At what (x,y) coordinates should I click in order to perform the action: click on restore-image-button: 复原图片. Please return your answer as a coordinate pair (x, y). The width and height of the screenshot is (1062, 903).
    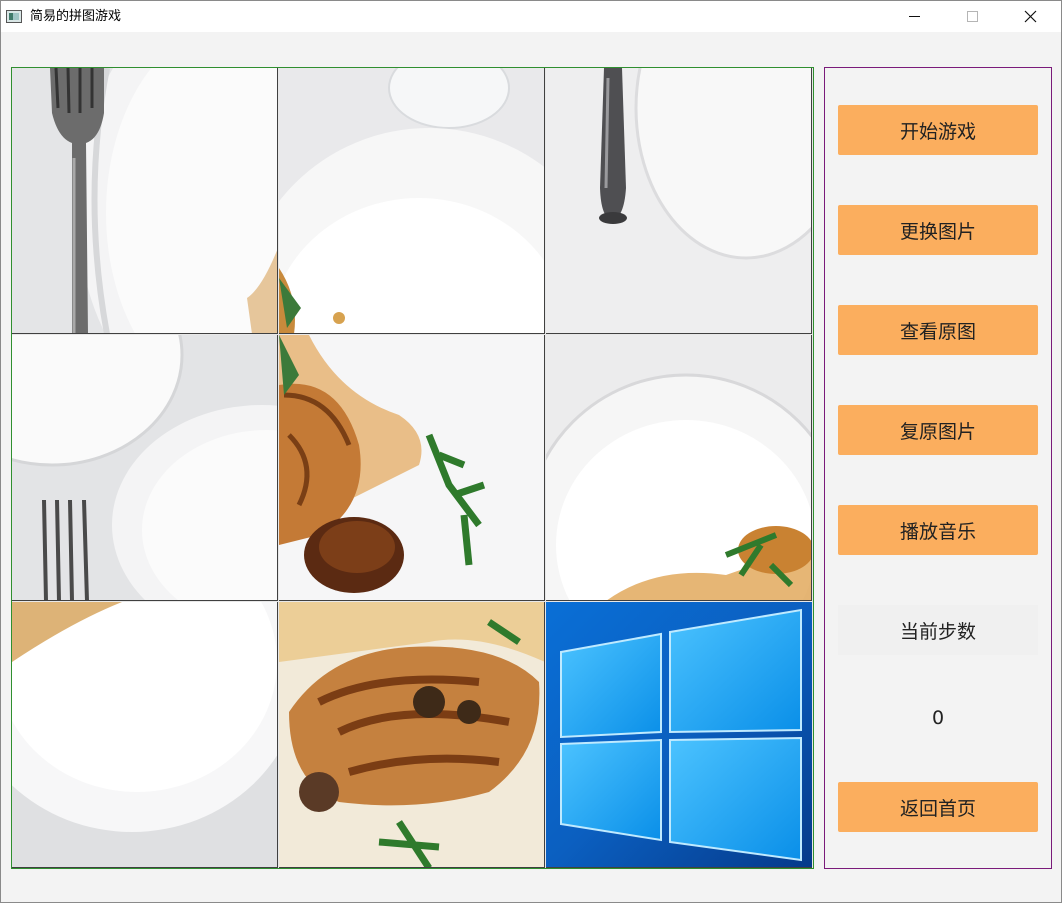
    Looking at the image, I should click on (938, 430).